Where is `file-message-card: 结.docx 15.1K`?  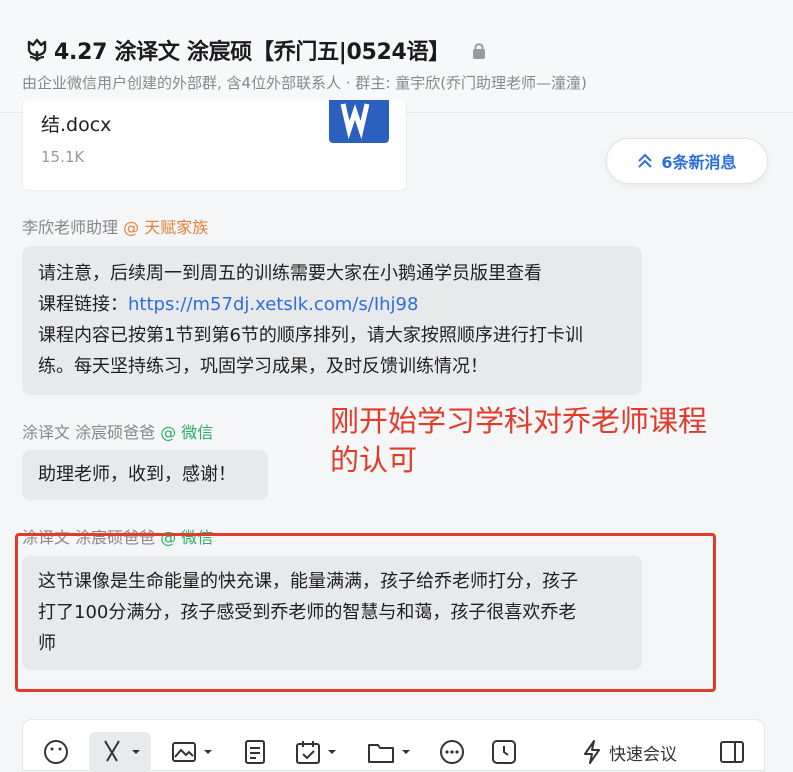 file-message-card: 结.docx 15.1K is located at coordinates (214, 145).